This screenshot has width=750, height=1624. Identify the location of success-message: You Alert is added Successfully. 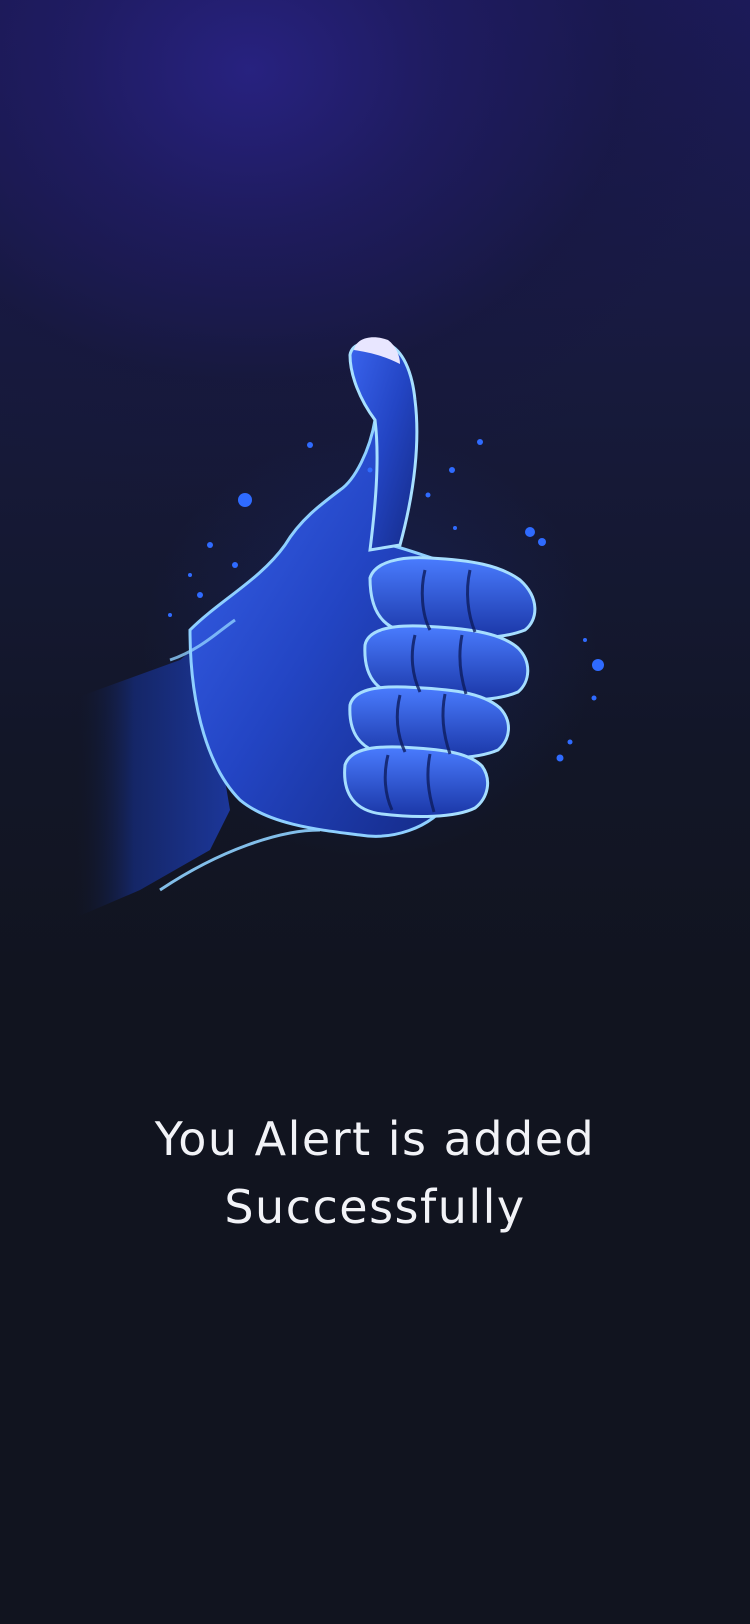
(375, 1173).